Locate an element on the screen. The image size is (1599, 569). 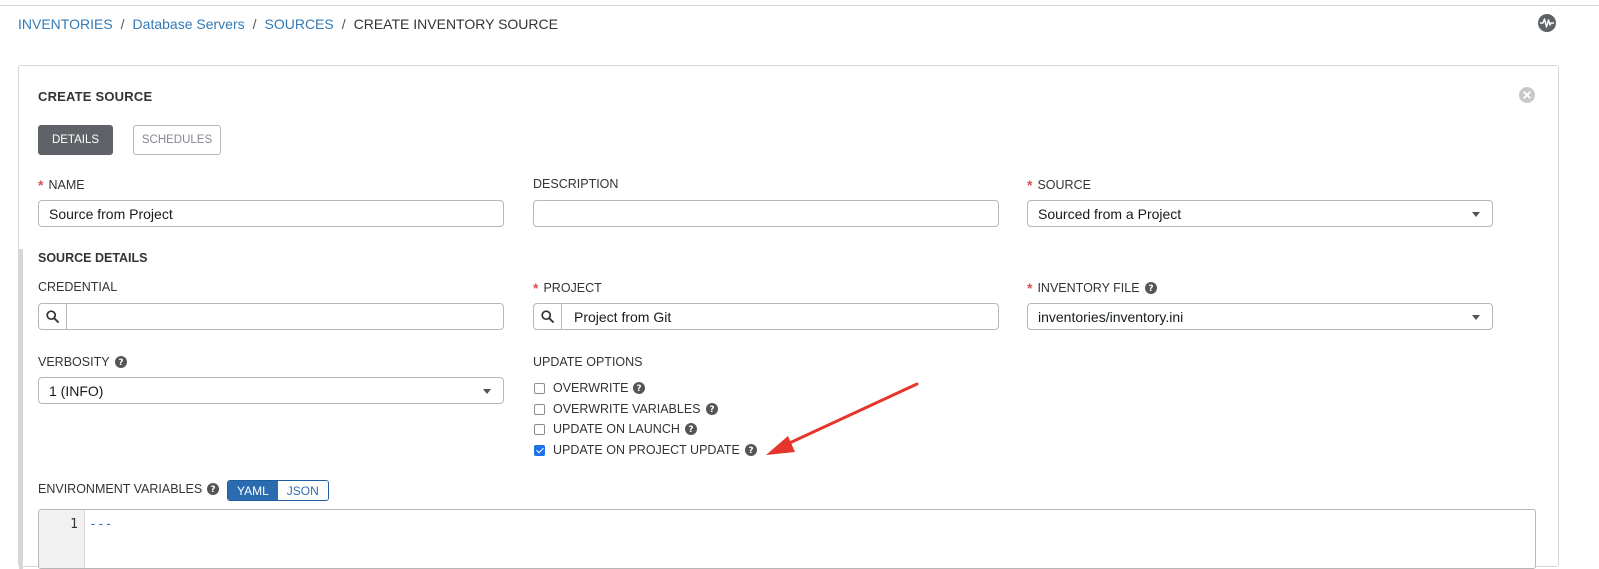
description-label: DESCRIPTION is located at coordinates (575, 184).